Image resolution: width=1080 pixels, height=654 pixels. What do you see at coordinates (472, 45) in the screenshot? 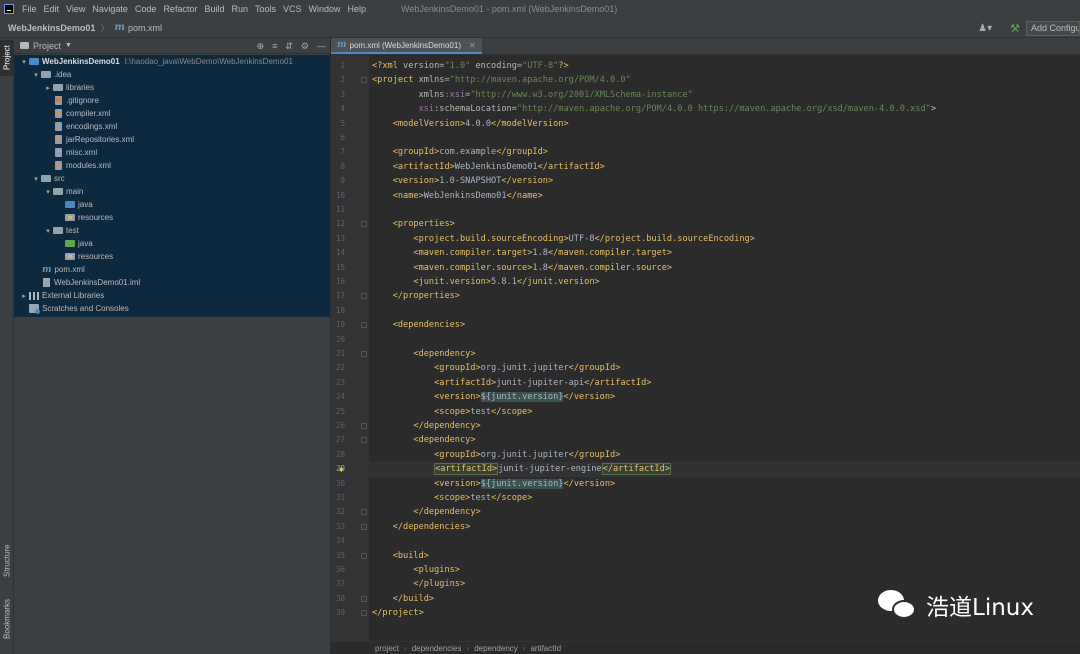
I see `close-icon: ✕` at bounding box center [472, 45].